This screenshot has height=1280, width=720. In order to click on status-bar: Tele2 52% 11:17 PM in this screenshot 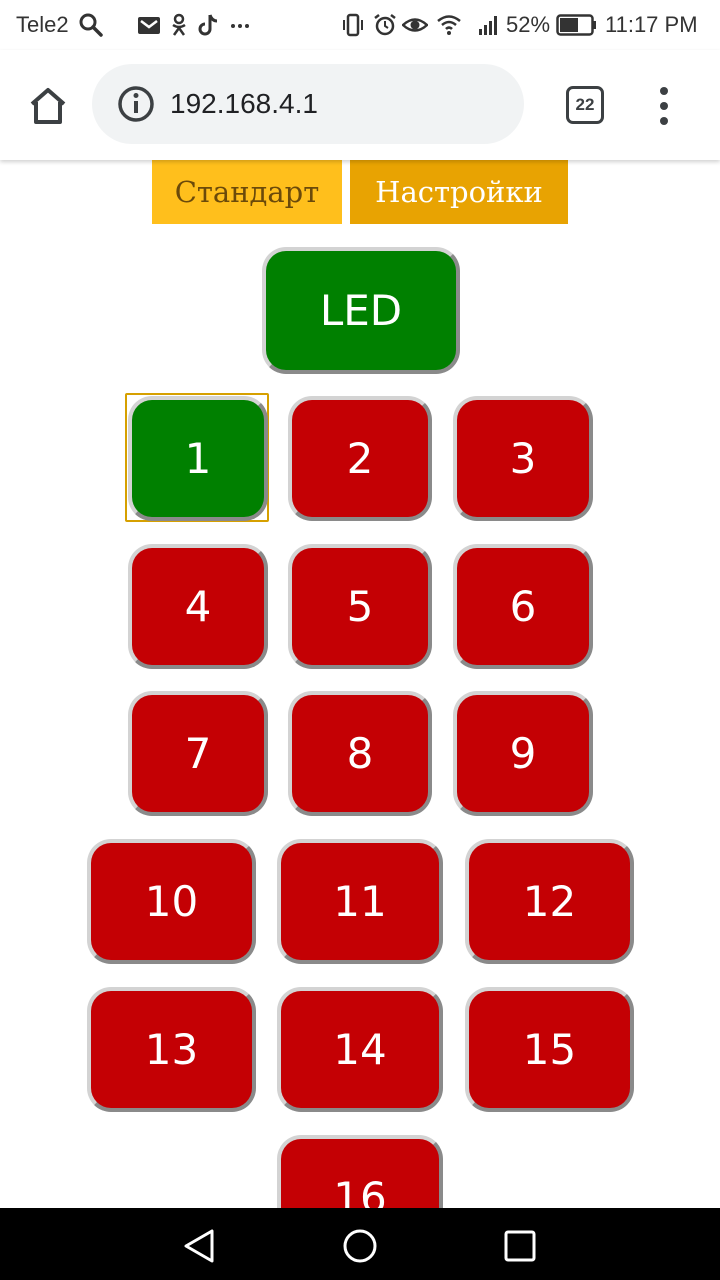, I will do `click(360, 25)`.